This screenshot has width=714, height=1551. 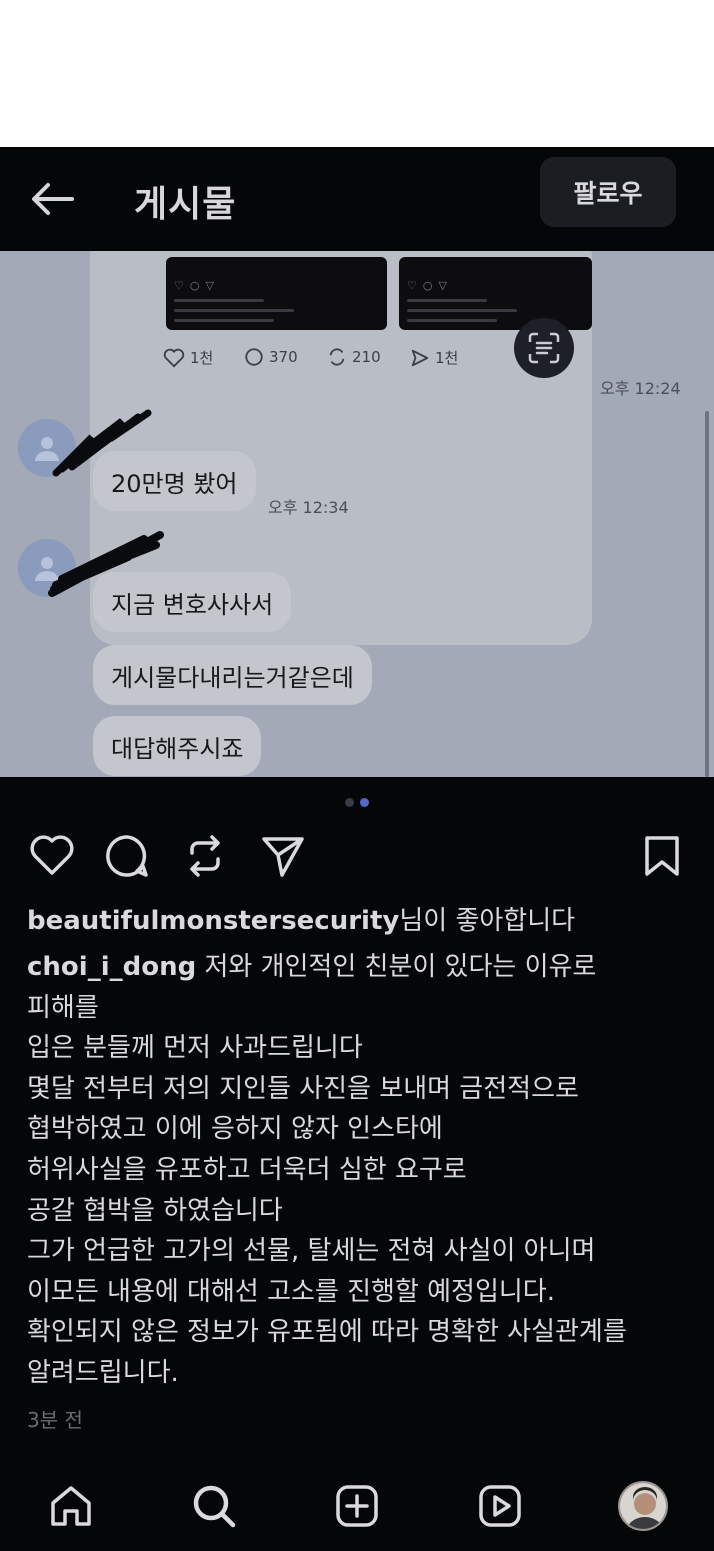 I want to click on caption-line: 이모든 내용에 대해선 고소를 진행할 예정입니다., so click(x=291, y=1291).